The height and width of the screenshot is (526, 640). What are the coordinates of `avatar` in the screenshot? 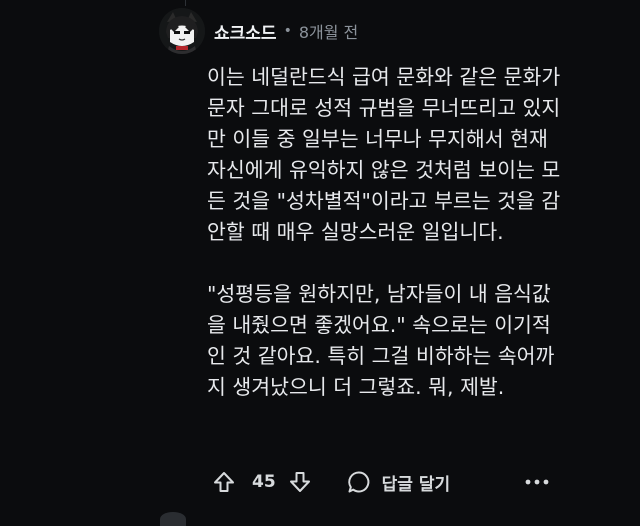 It's located at (182, 31).